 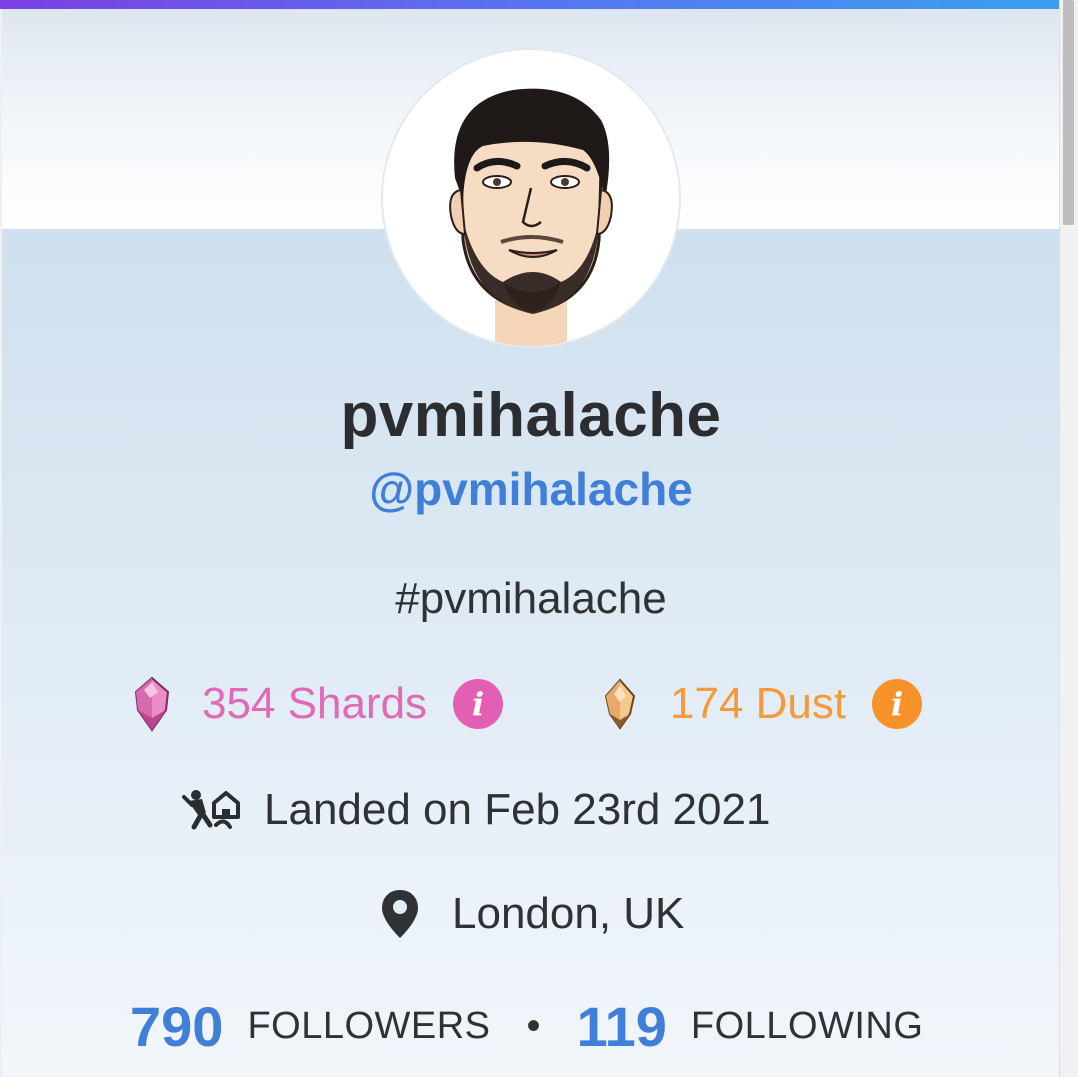 I want to click on location: London, UK, so click(x=532, y=914).